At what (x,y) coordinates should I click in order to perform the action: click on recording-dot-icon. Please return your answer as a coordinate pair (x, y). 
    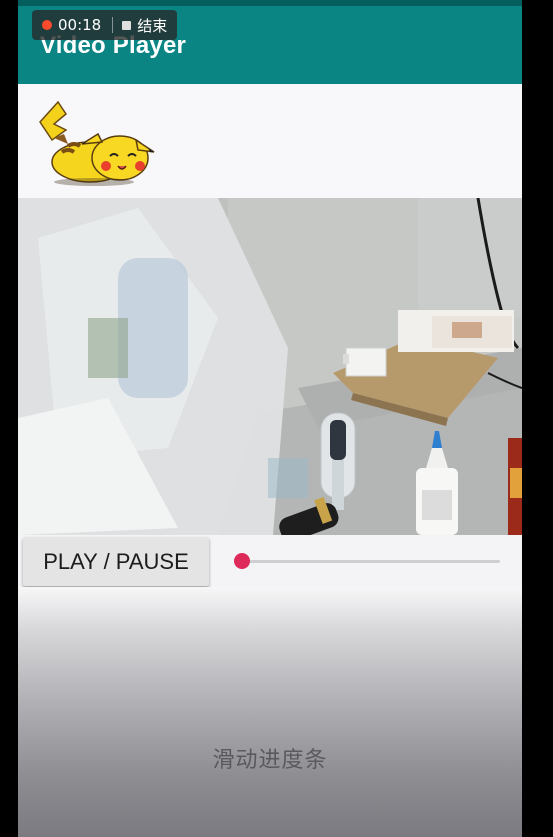
    Looking at the image, I should click on (47, 25).